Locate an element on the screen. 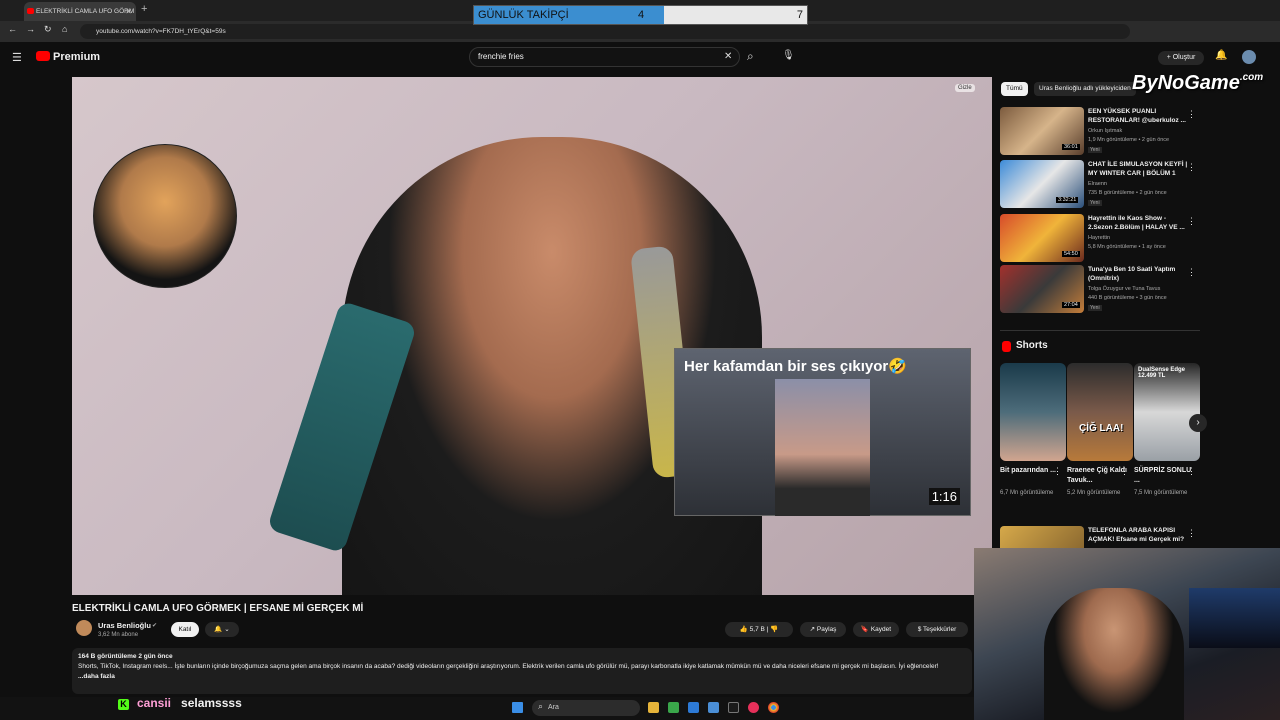 Image resolution: width=1280 pixels, height=720 pixels. forward-icon: → is located at coordinates (30, 29).